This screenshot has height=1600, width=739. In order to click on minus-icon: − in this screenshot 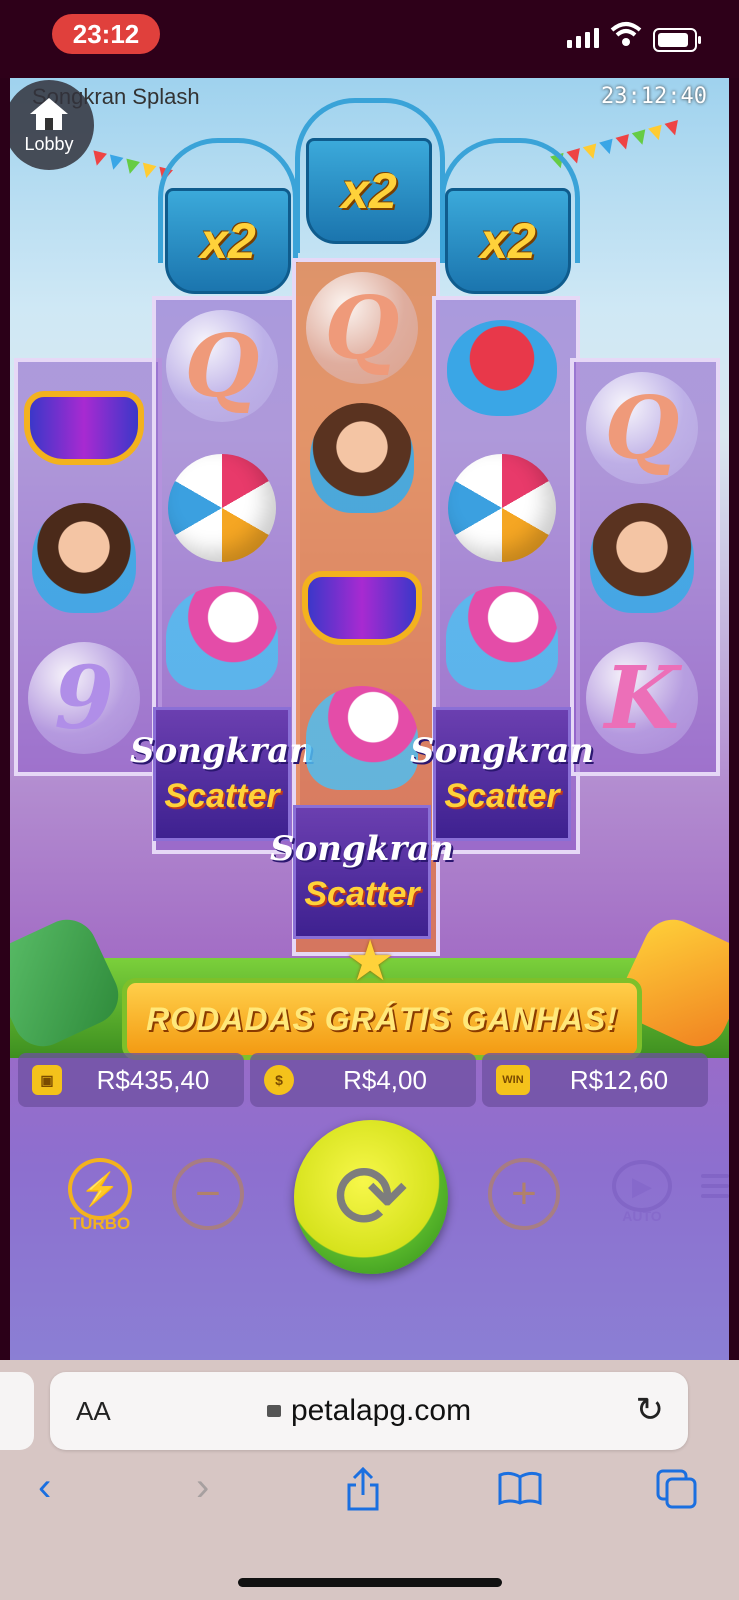, I will do `click(208, 1193)`.